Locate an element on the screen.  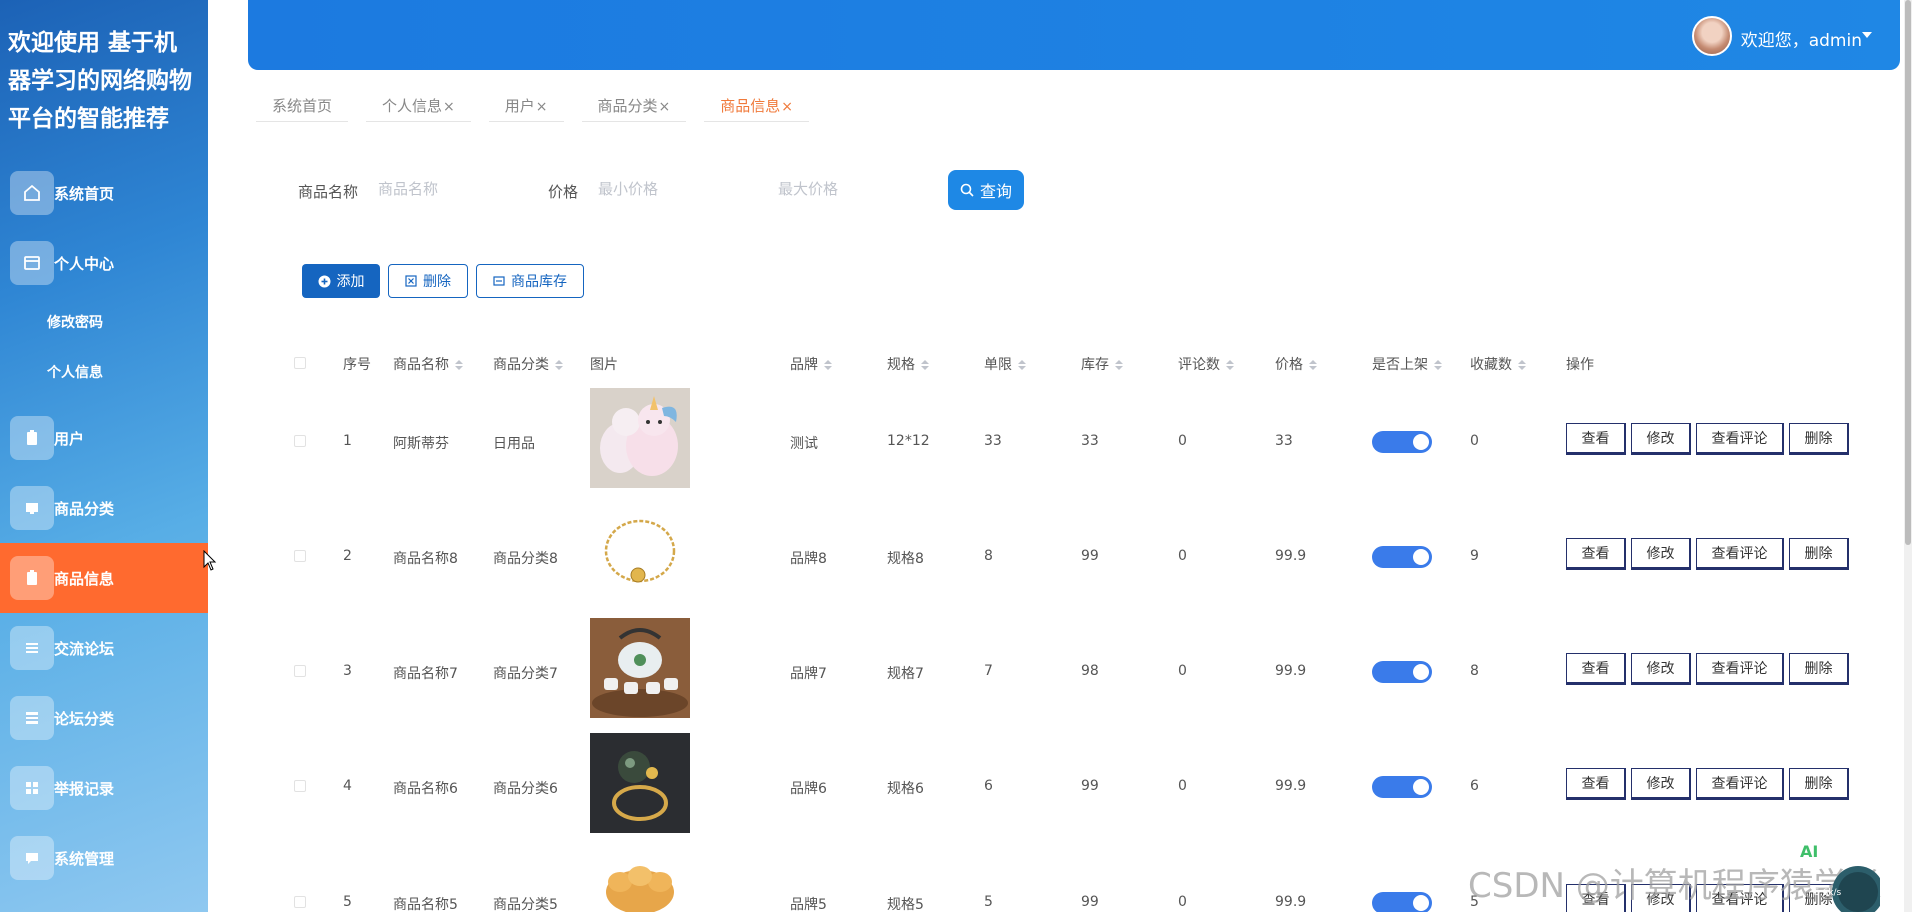
sidebar-item-product-category: 商品分类 is located at coordinates (104, 508).